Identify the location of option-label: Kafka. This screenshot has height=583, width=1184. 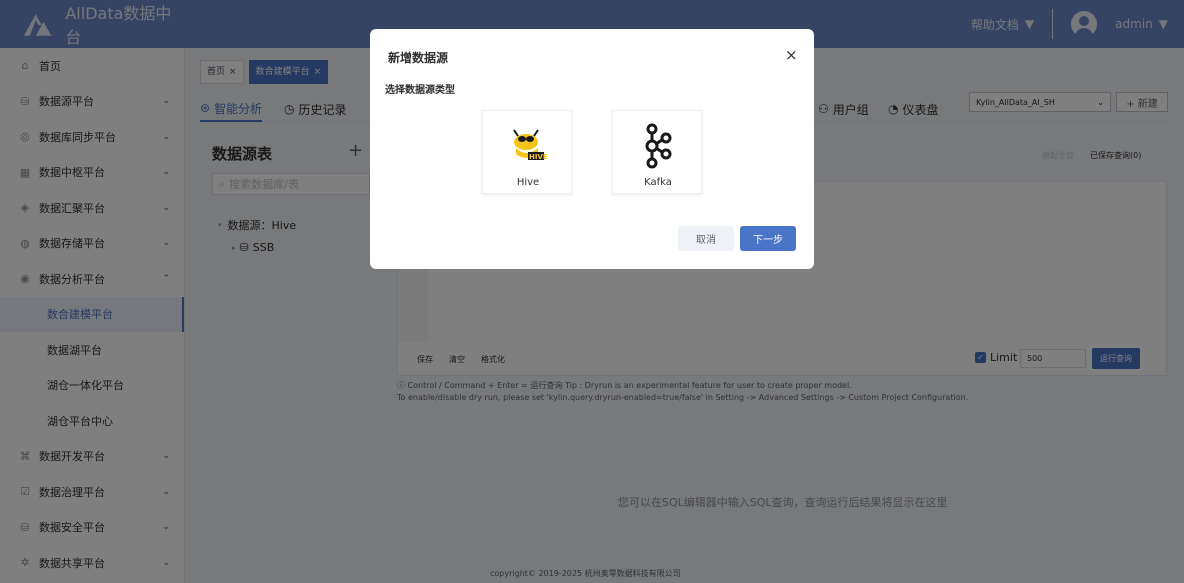
(658, 182).